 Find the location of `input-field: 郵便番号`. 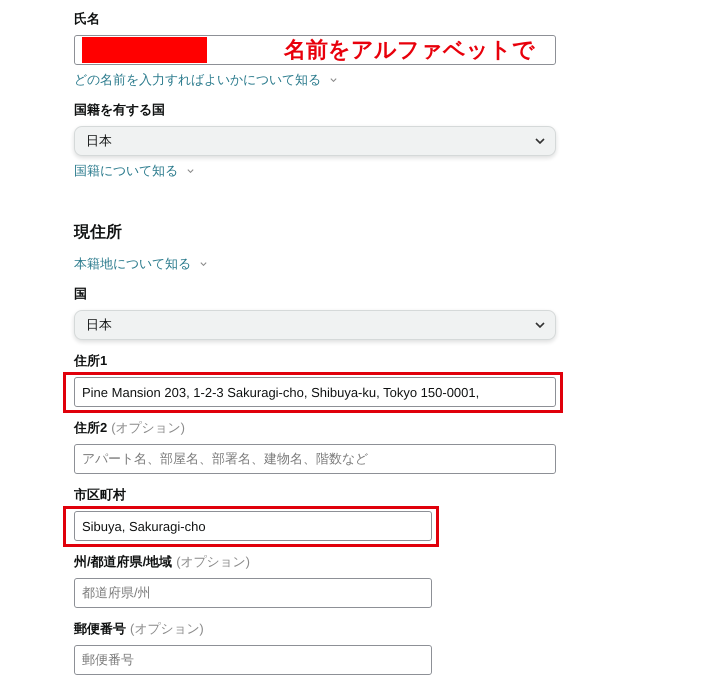

input-field: 郵便番号 is located at coordinates (253, 660).